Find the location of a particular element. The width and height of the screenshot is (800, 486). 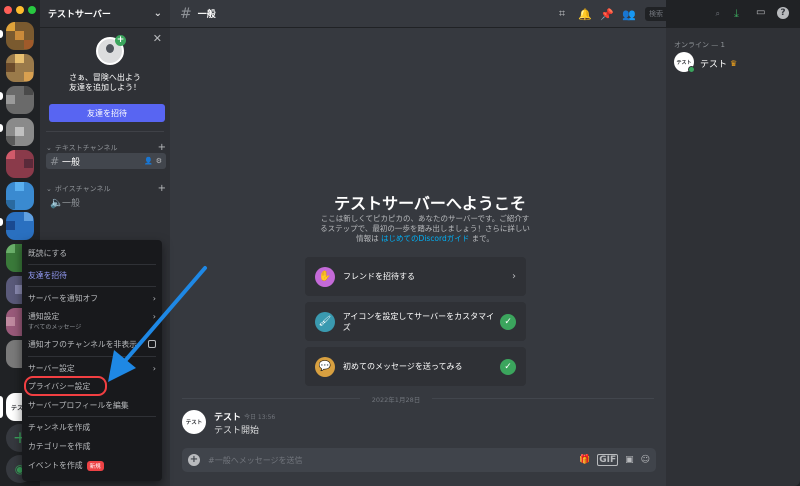

search-icon: ⌕ is located at coordinates (717, 13).